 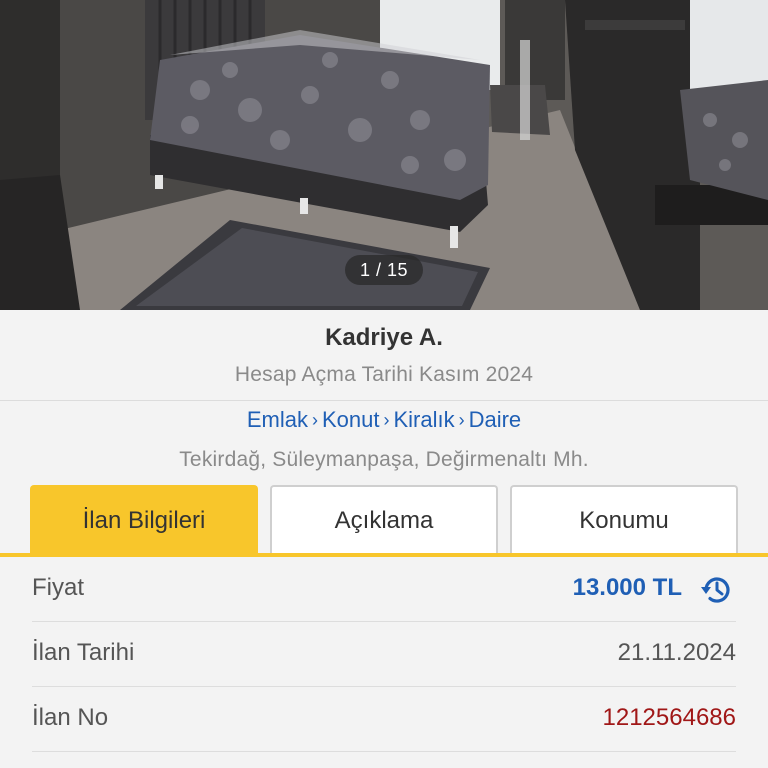 I want to click on price-value: 13.000 TL, so click(x=627, y=587).